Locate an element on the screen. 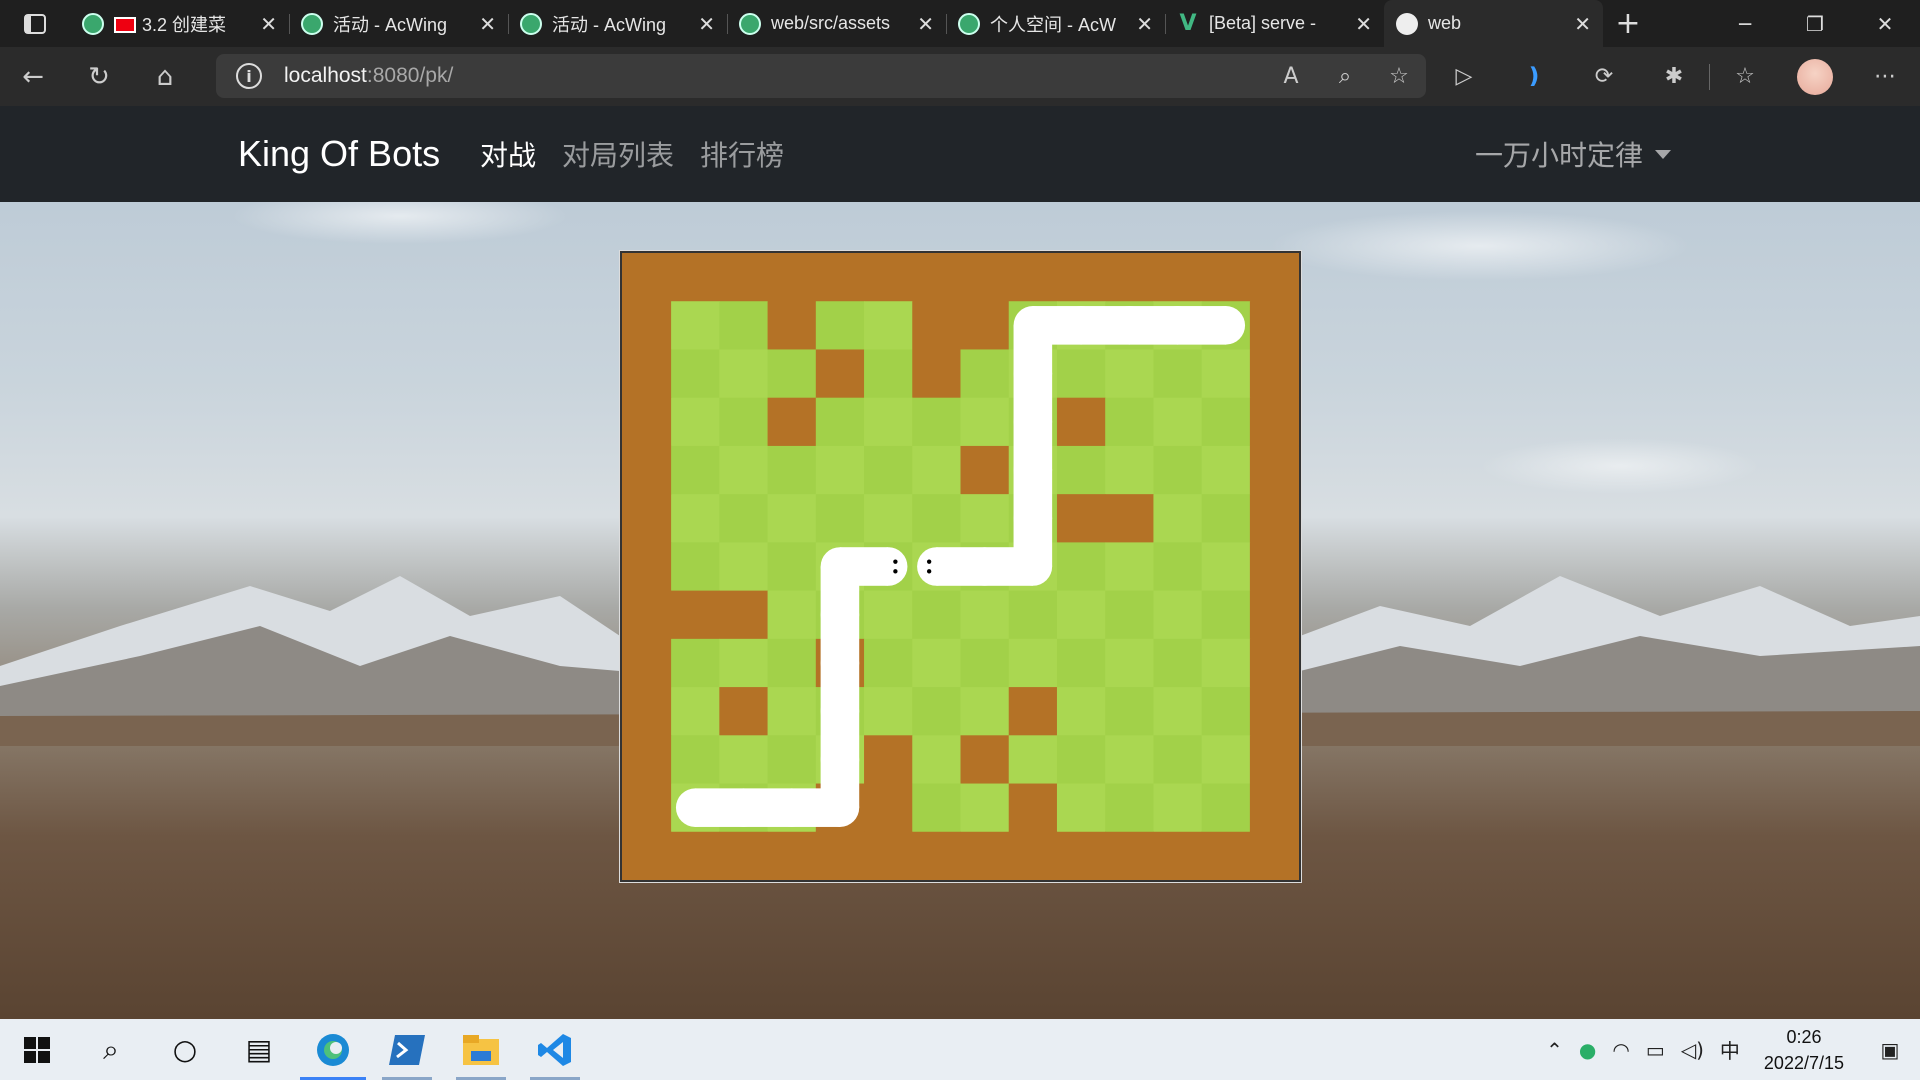 This screenshot has height=1080, width=1920. edge-icon is located at coordinates (333, 1049).